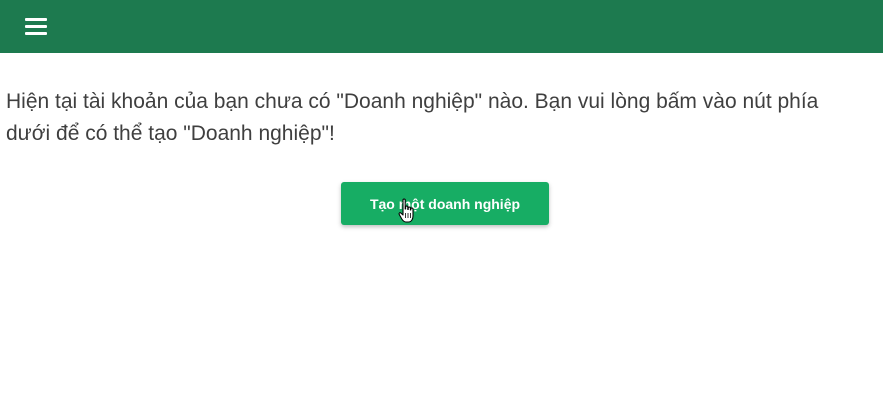  Describe the element at coordinates (441, 26) in the screenshot. I see `top-navbar` at that location.